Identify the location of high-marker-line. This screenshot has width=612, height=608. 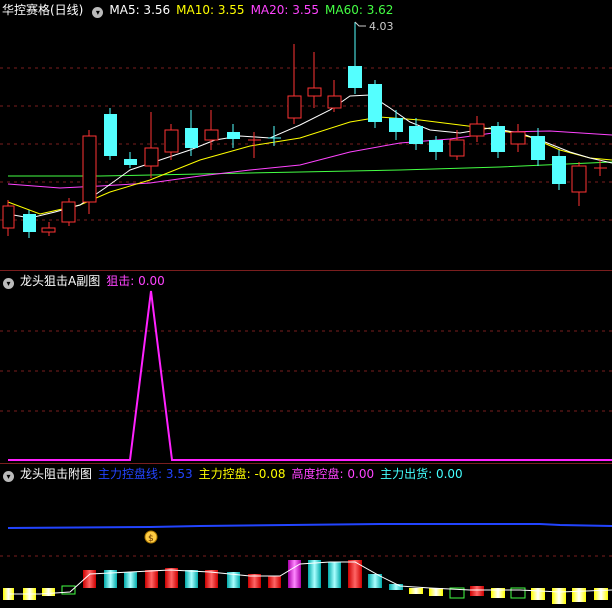
(360, 24).